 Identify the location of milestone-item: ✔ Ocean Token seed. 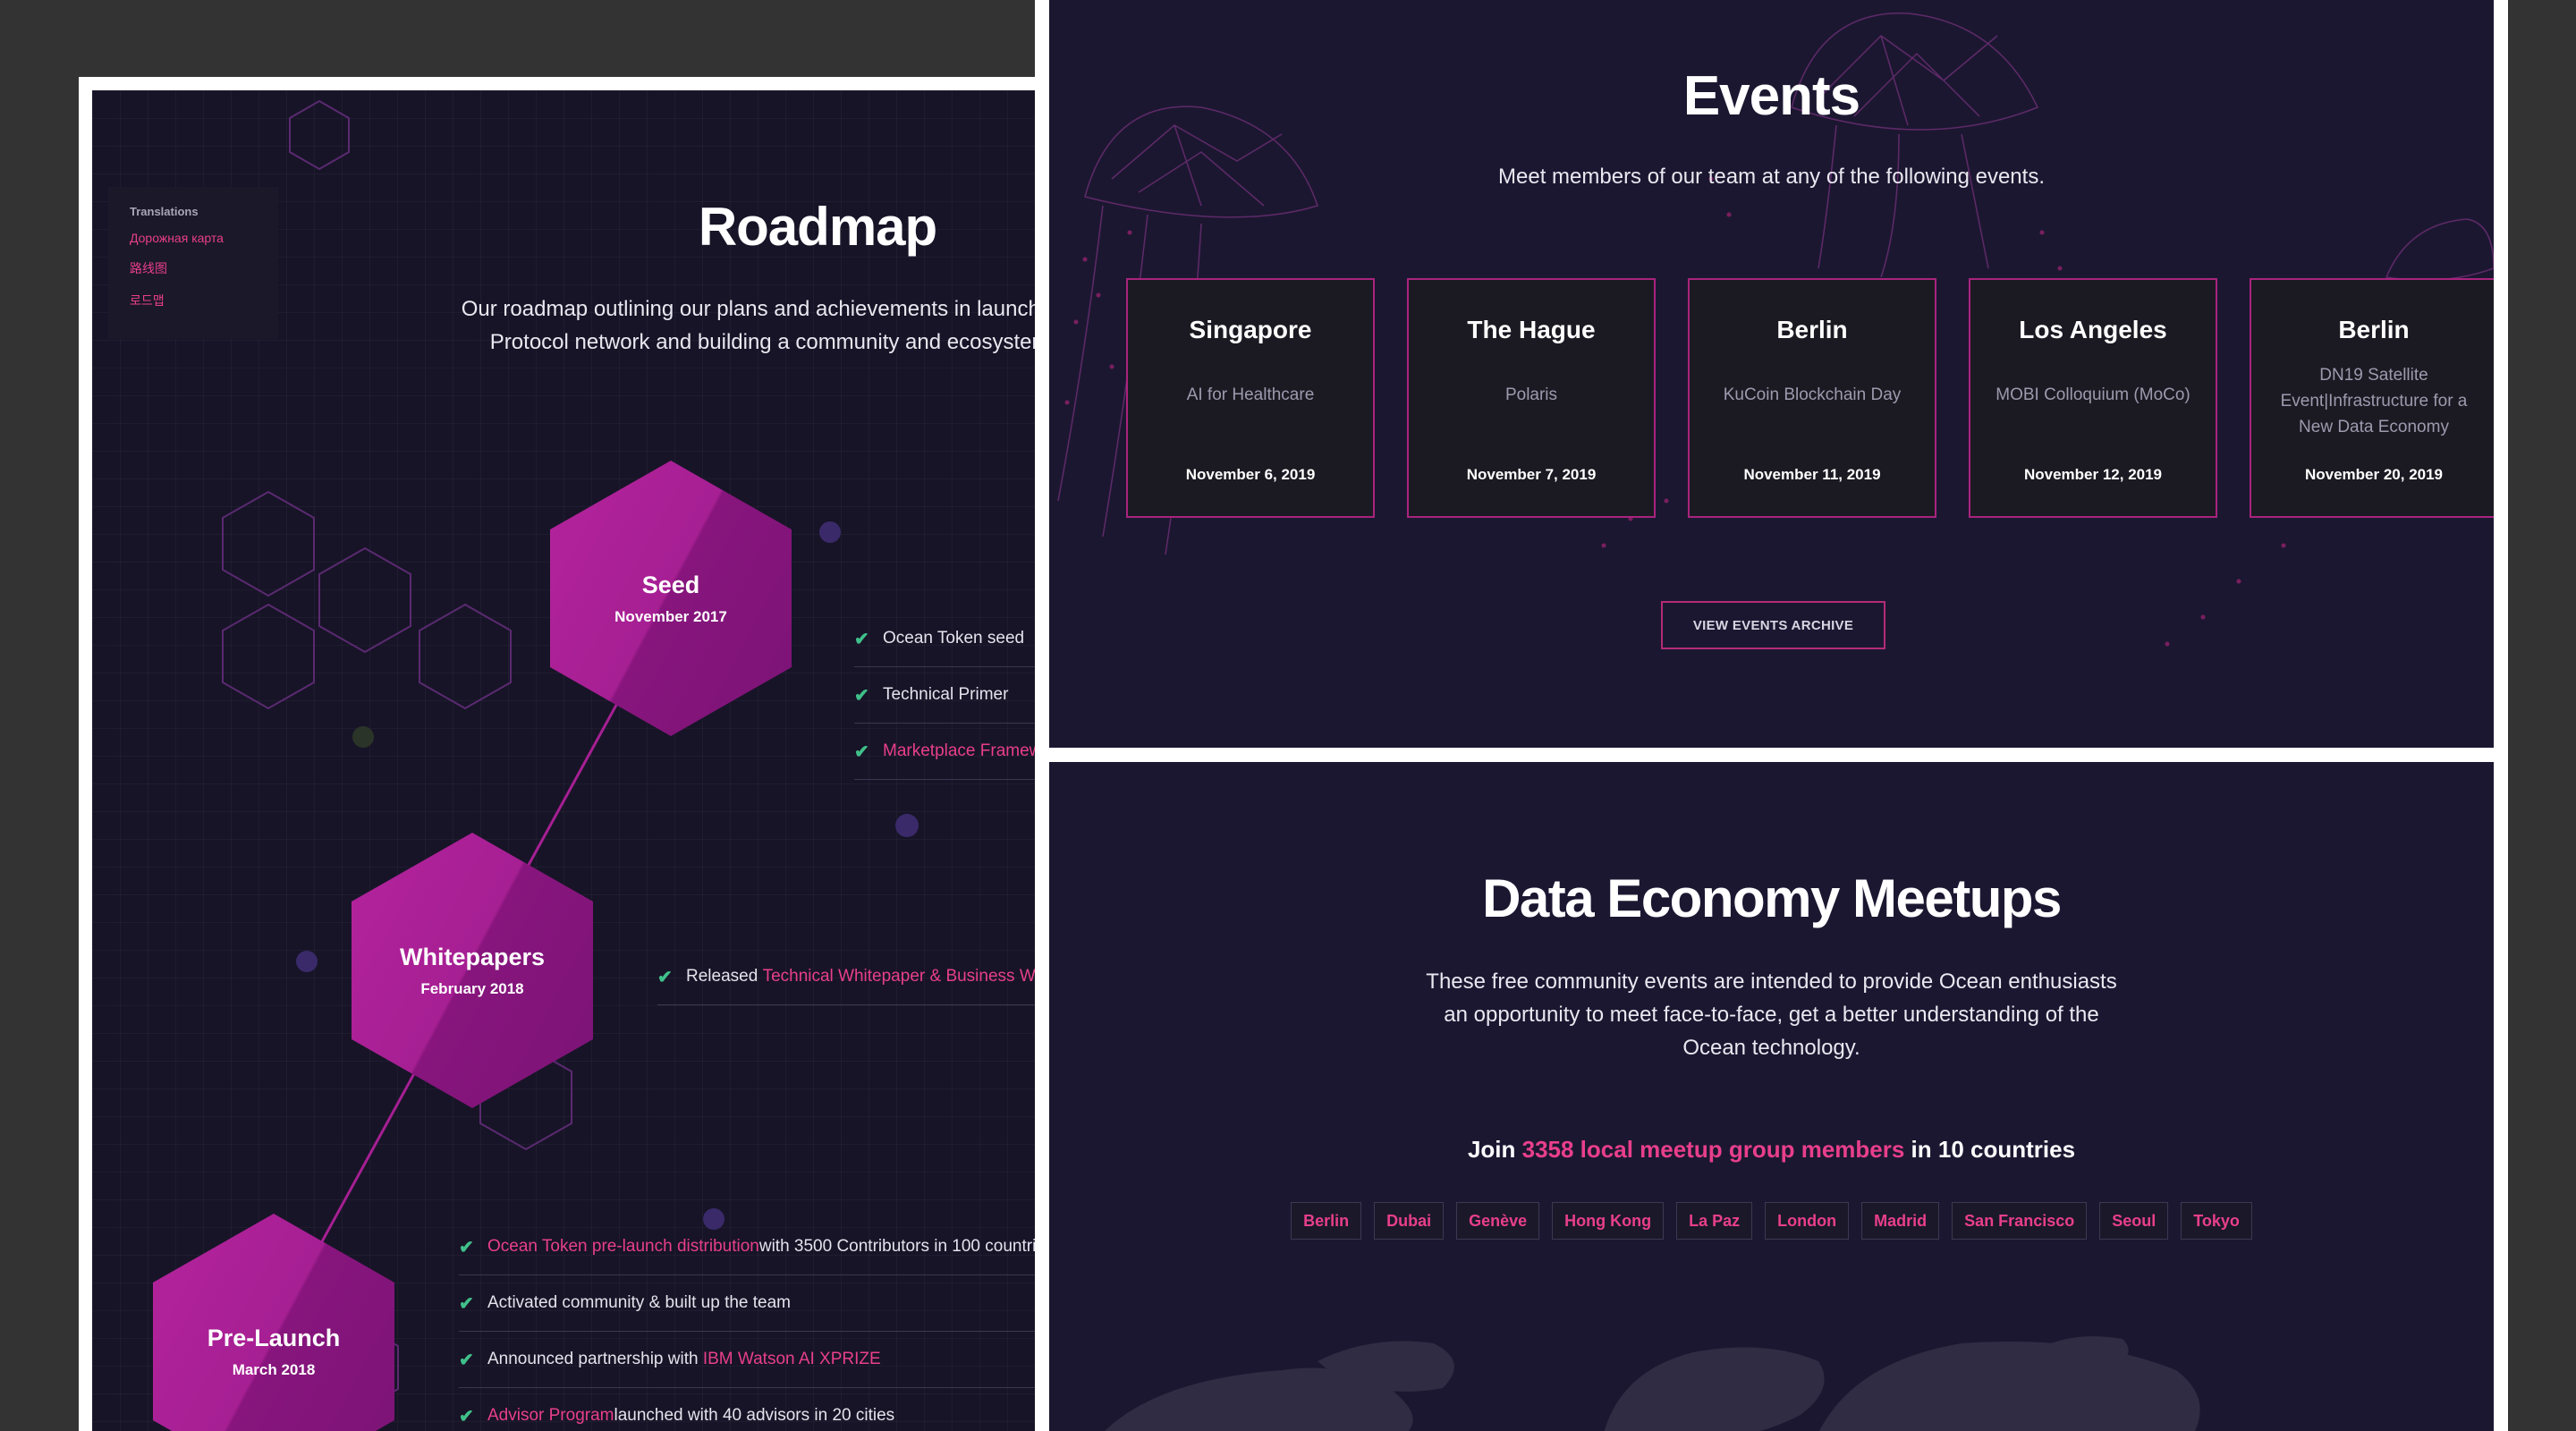
(950, 639).